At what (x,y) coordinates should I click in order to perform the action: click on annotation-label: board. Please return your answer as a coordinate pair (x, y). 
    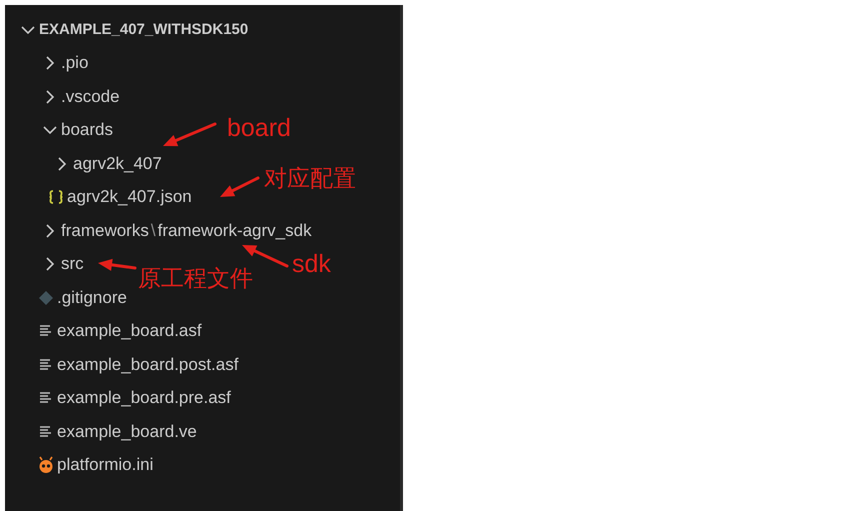
    Looking at the image, I should click on (259, 128).